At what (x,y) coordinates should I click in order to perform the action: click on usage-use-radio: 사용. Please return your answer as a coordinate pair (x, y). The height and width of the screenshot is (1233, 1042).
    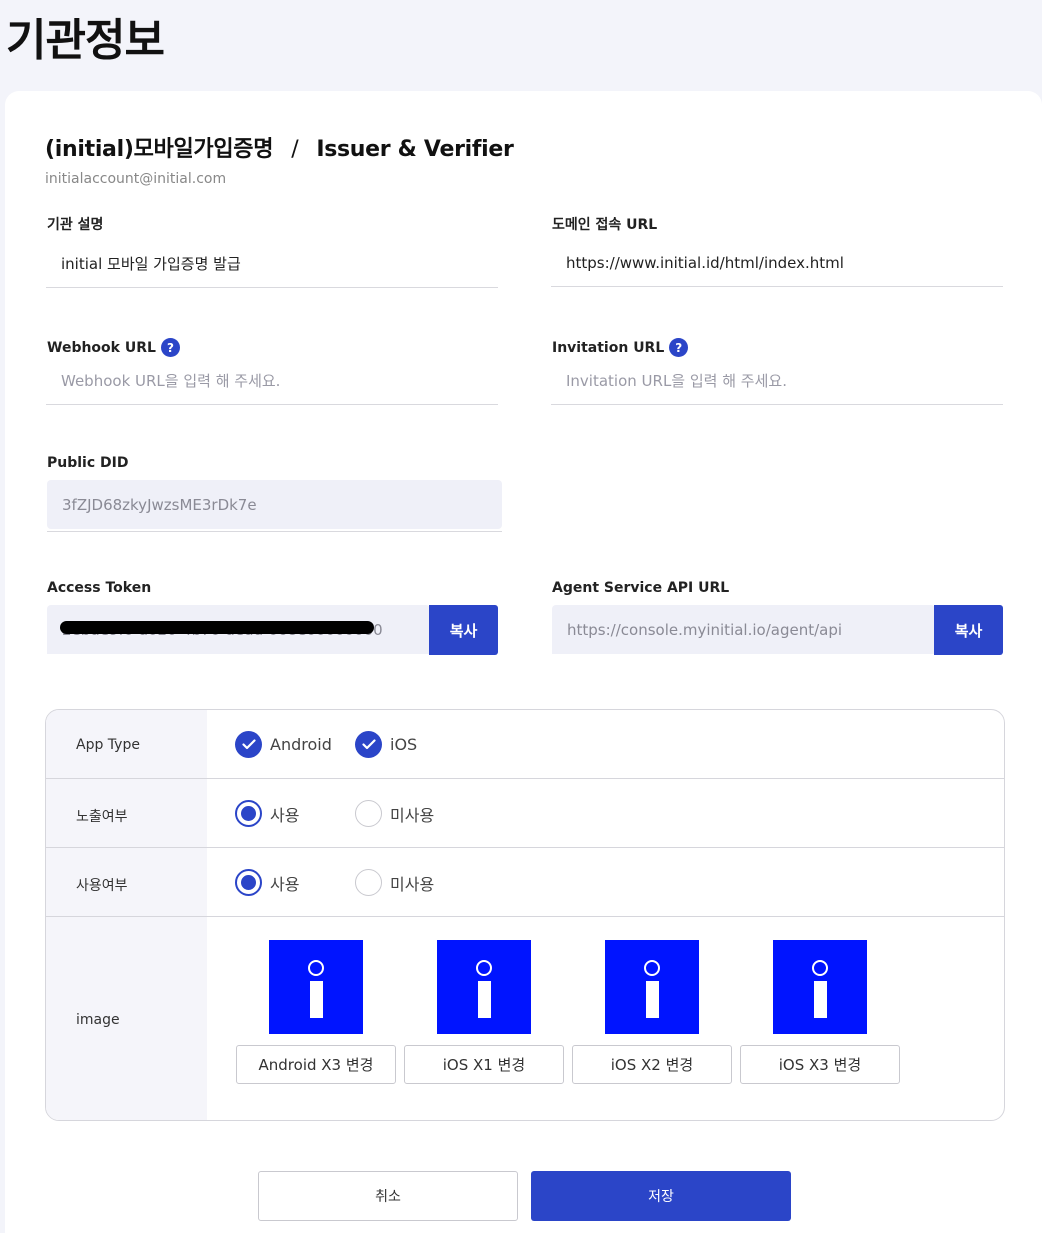
    Looking at the image, I should click on (267, 882).